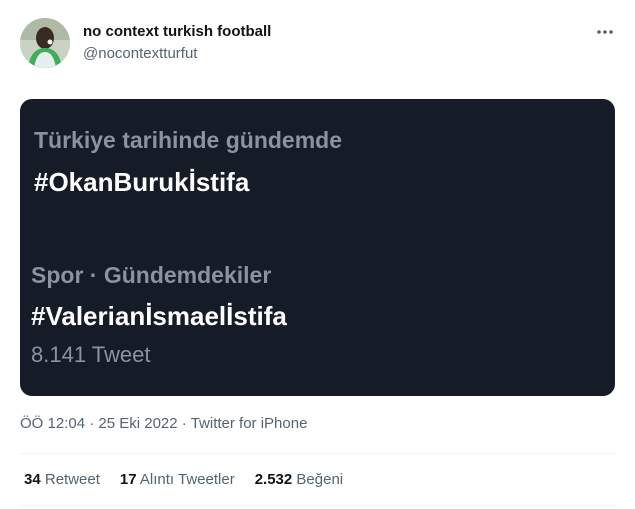  I want to click on more-options-icon, so click(605, 32).